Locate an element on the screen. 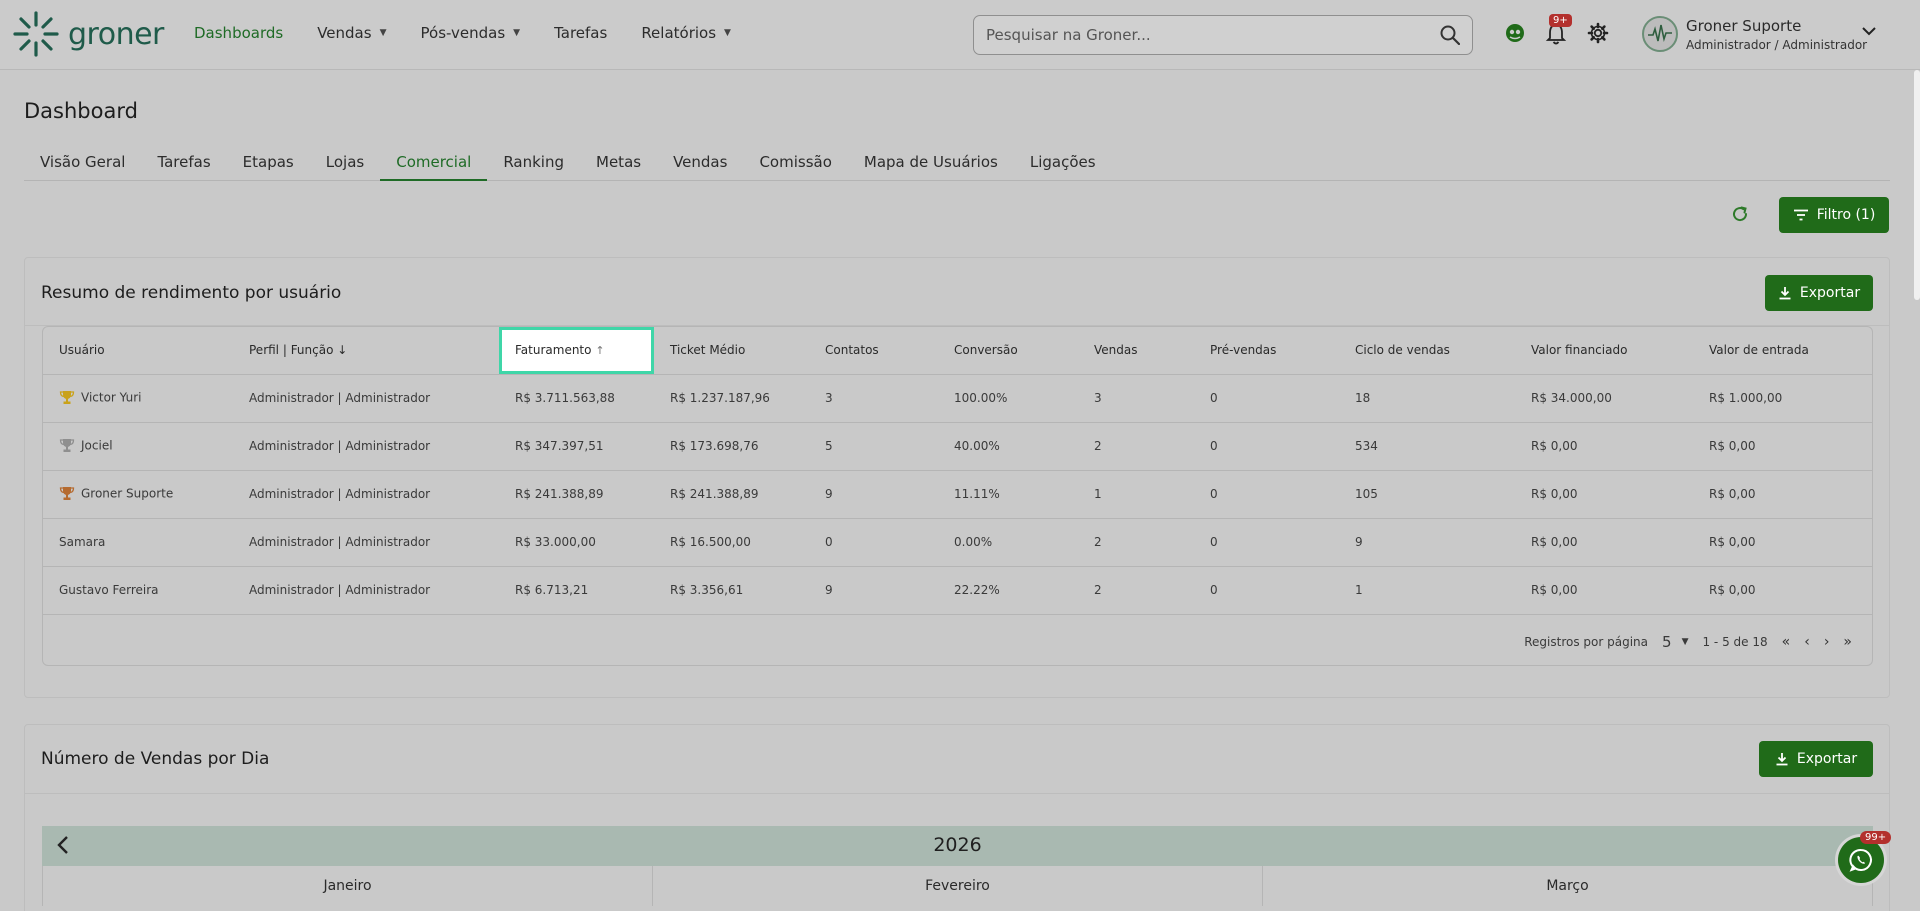 This screenshot has height=911, width=1920. tab-lojas: Lojas is located at coordinates (345, 163).